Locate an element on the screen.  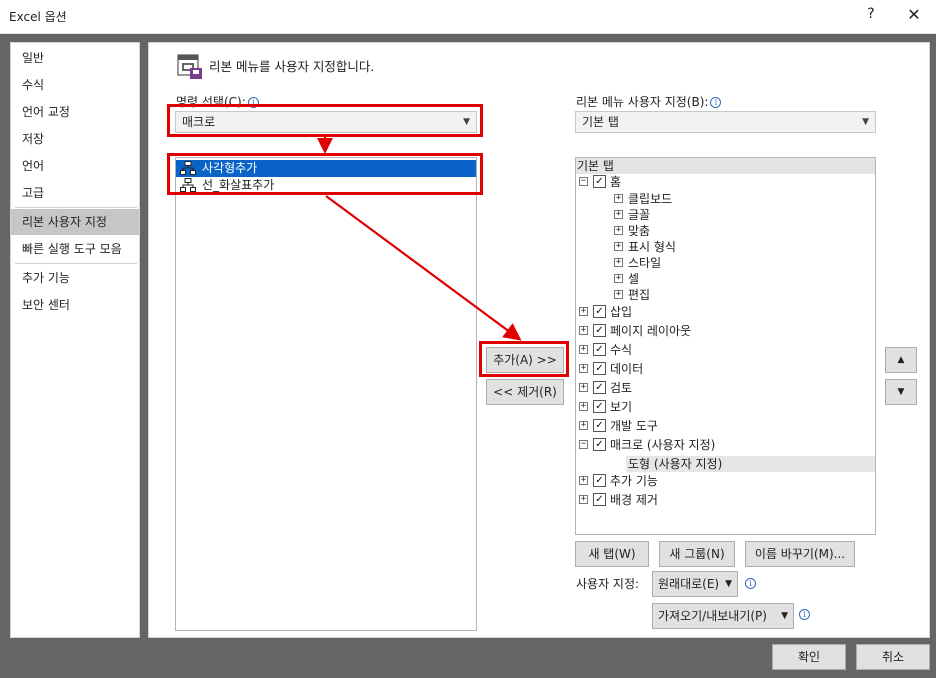
command-label: 선_화살표추가 is located at coordinates (238, 185).